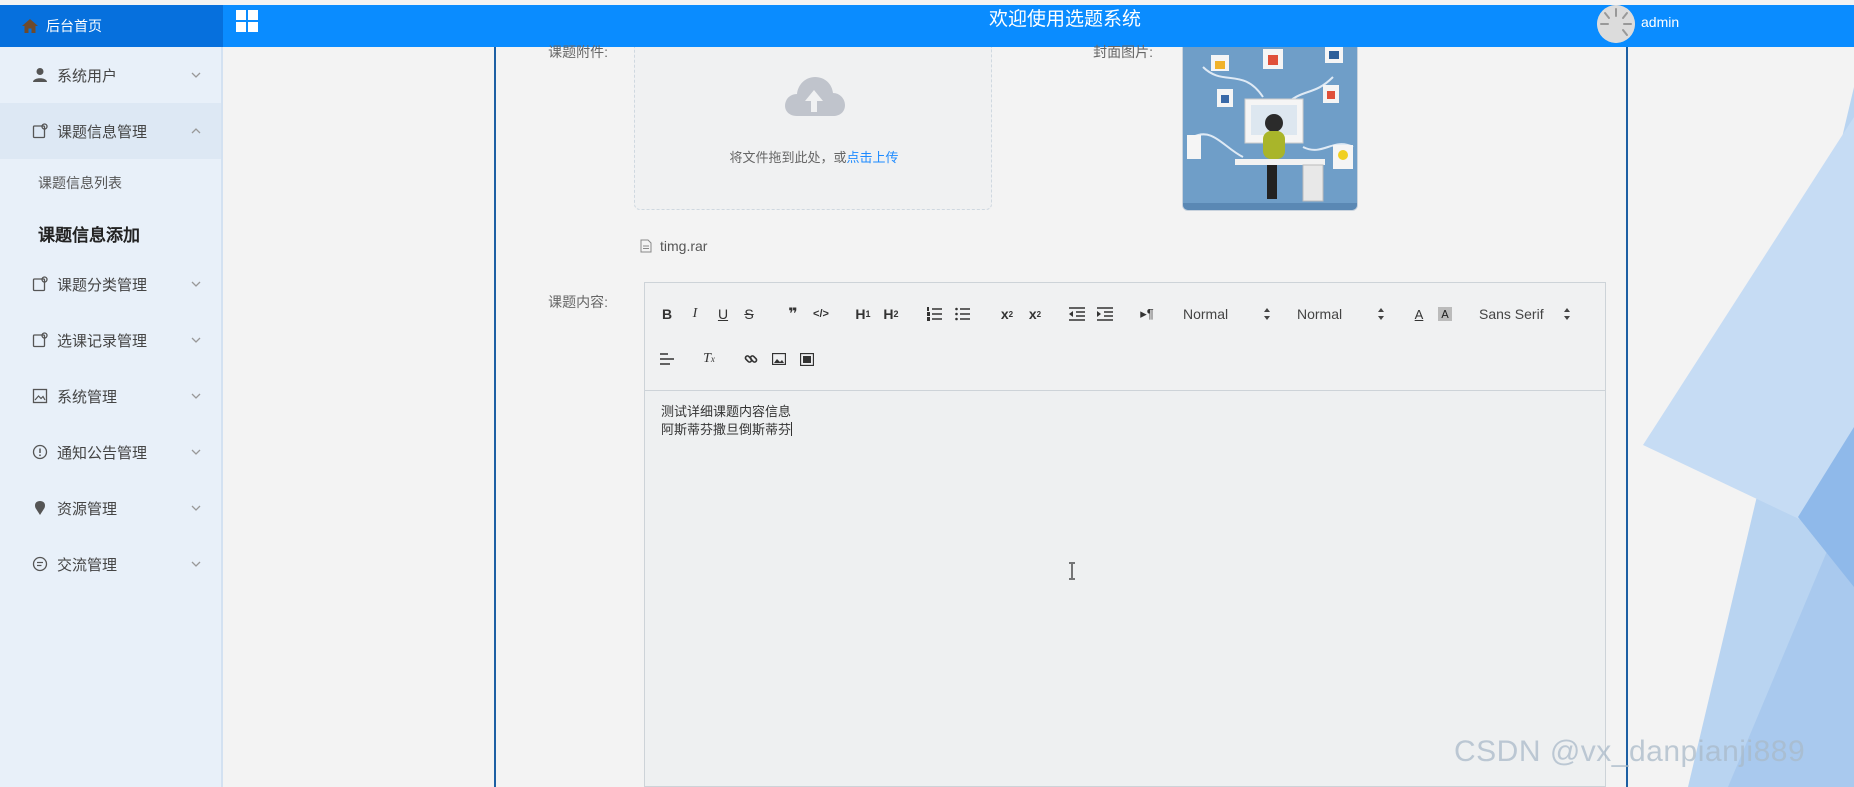 The height and width of the screenshot is (787, 1854). What do you see at coordinates (927, 26) in the screenshot?
I see `top-bar: 后台首页 欢迎使用选题系统 admin` at bounding box center [927, 26].